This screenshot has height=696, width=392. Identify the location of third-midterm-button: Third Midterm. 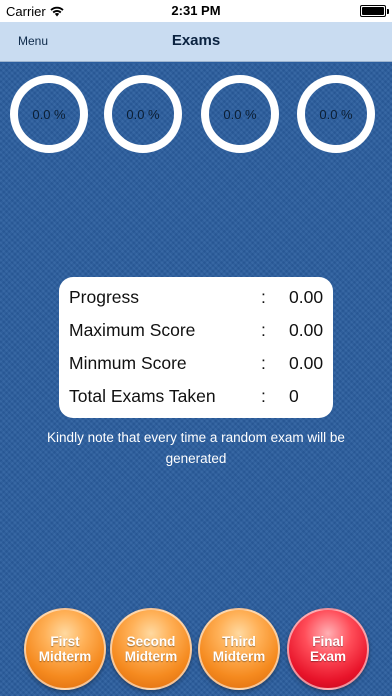
(239, 649).